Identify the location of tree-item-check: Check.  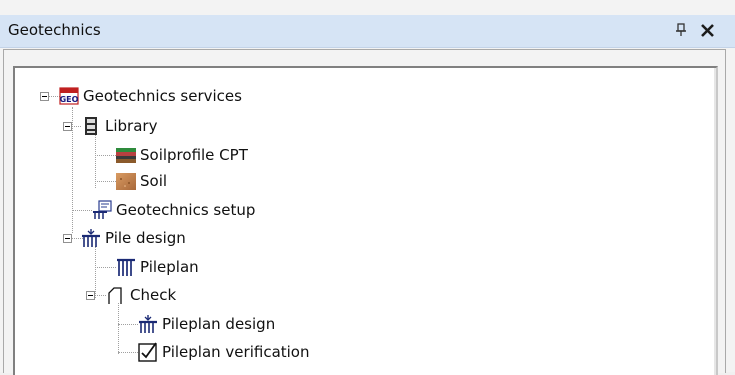
(141, 295).